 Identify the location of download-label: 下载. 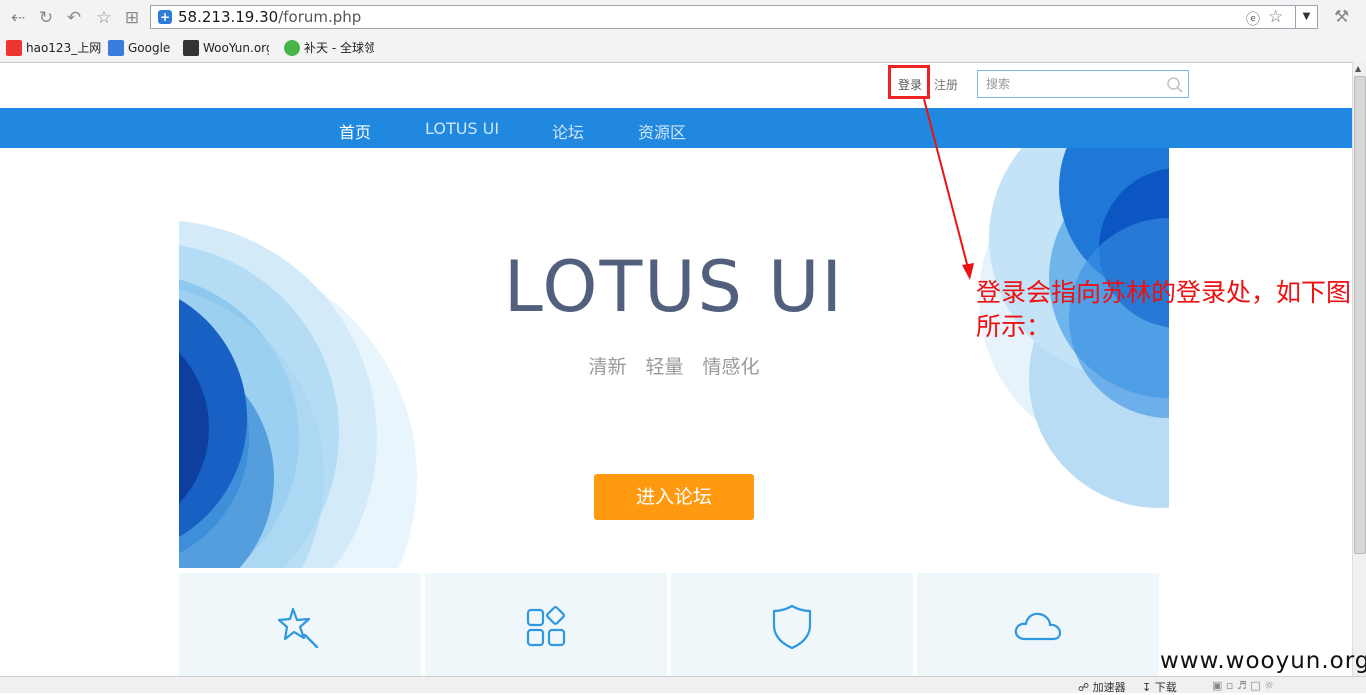
(1165, 687).